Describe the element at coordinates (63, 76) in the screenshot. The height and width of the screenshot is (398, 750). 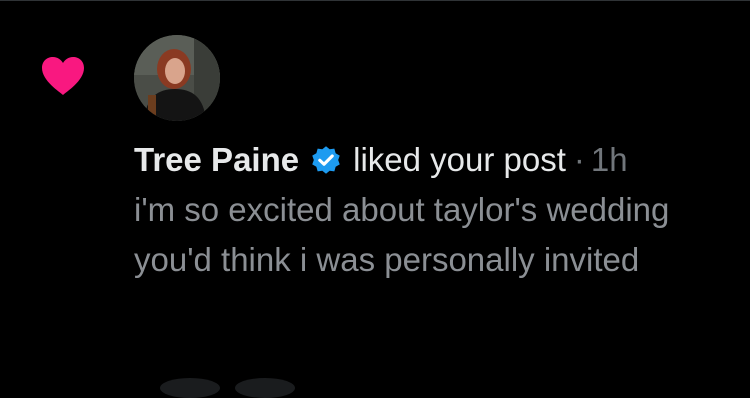
I see `heart-icon` at that location.